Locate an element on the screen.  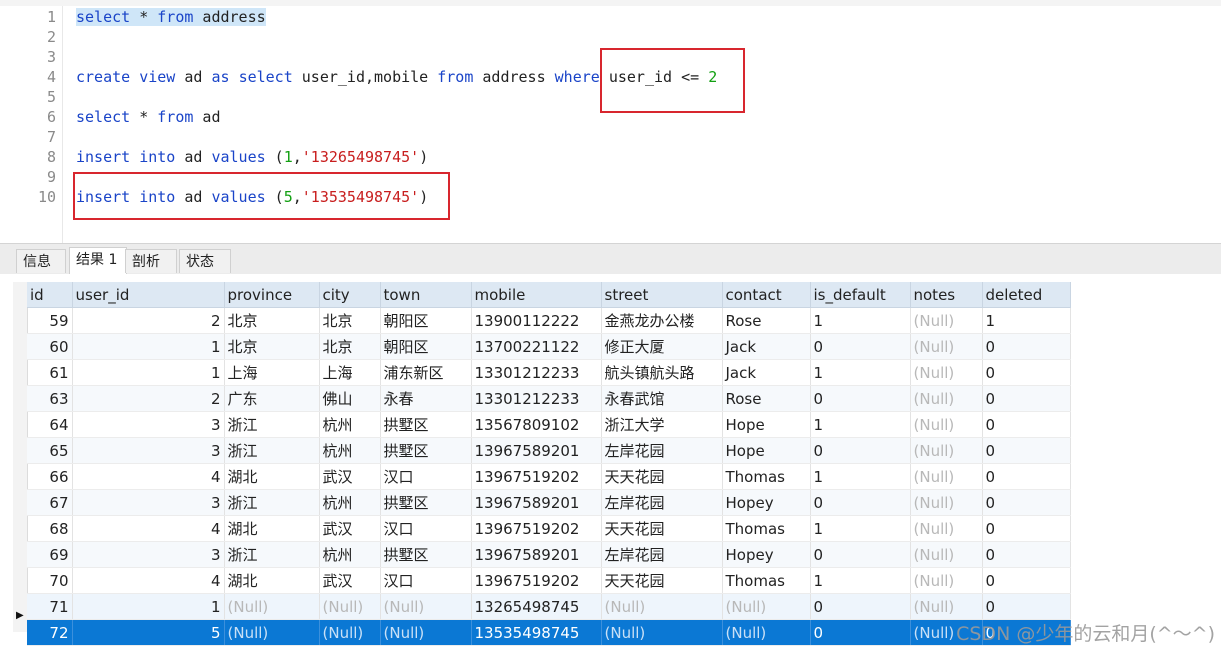
cell-province: 北京 is located at coordinates (272, 320).